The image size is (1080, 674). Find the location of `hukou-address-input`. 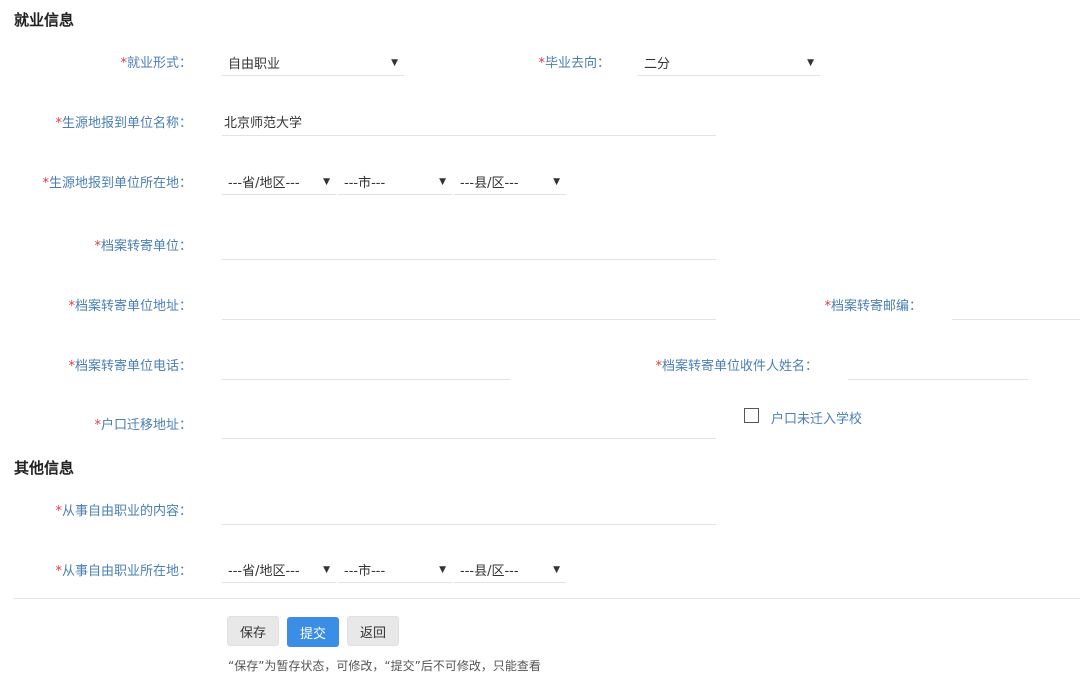

hukou-address-input is located at coordinates (469, 428).